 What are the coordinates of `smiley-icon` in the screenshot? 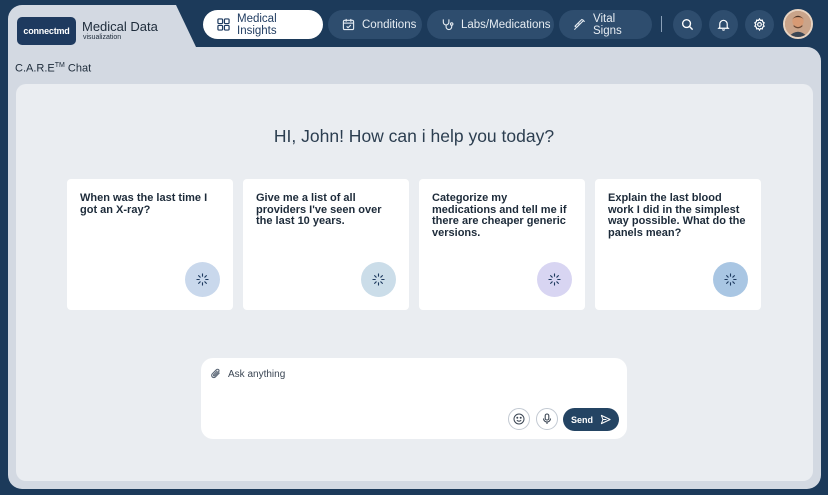 It's located at (519, 419).